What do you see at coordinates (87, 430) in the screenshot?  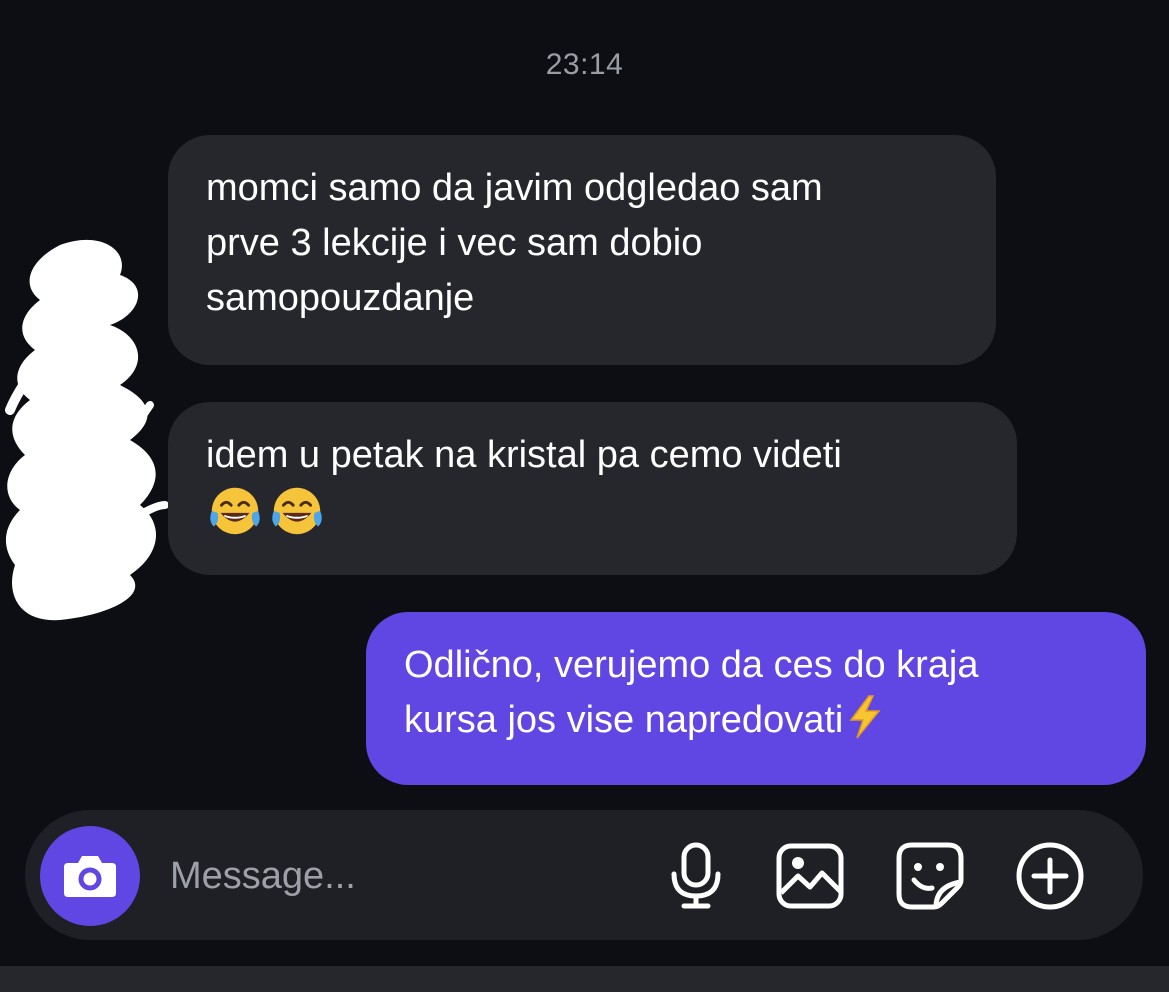 I see `redaction-scribble` at bounding box center [87, 430].